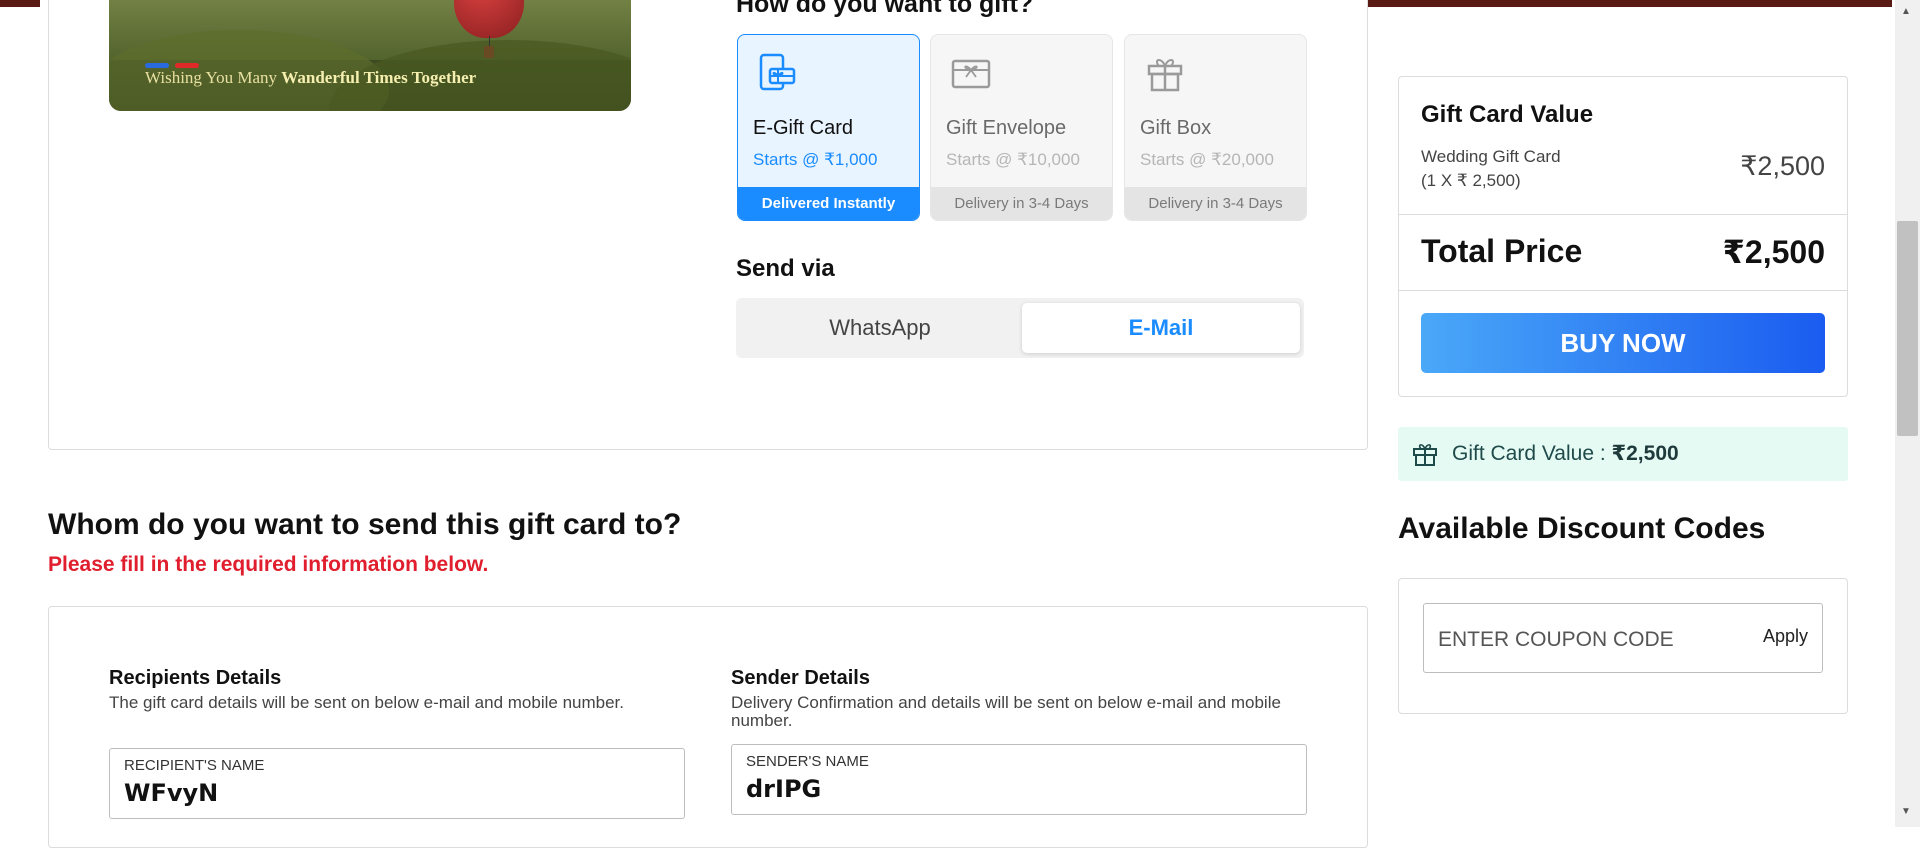  Describe the element at coordinates (1623, 343) in the screenshot. I see `buy-now-button: BUY NOW` at that location.